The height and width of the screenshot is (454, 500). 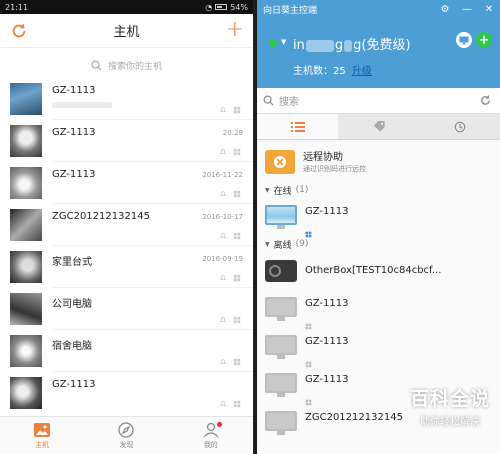 What do you see at coordinates (489, 9) in the screenshot?
I see `close-button: ✕` at bounding box center [489, 9].